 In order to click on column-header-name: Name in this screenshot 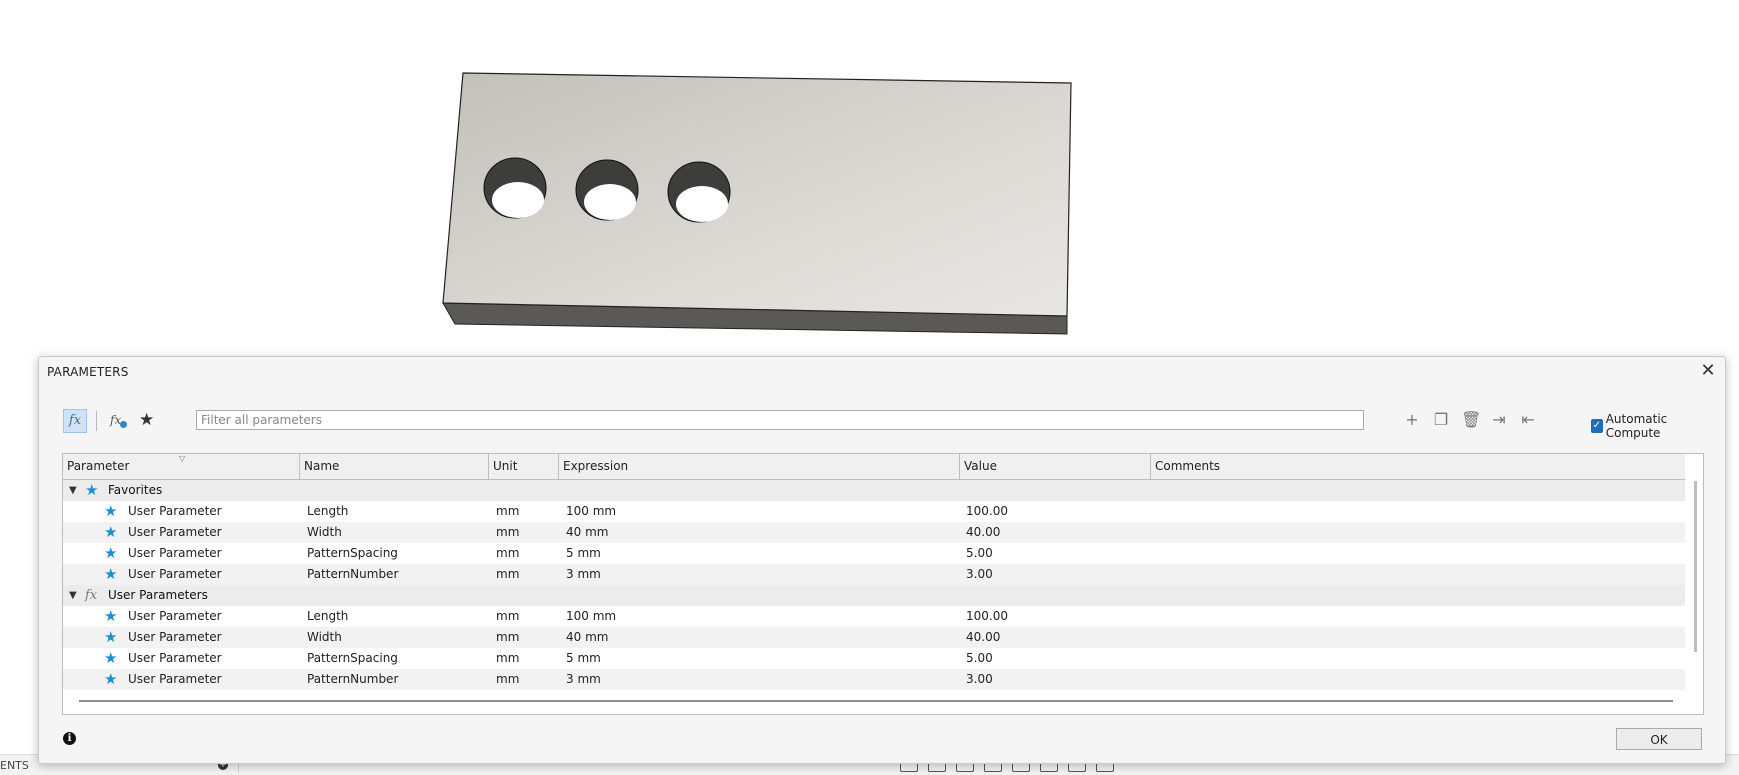, I will do `click(394, 466)`.